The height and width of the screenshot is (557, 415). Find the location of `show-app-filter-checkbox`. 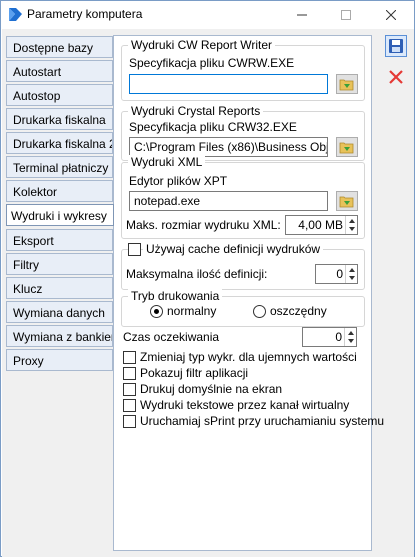

show-app-filter-checkbox is located at coordinates (129, 373).